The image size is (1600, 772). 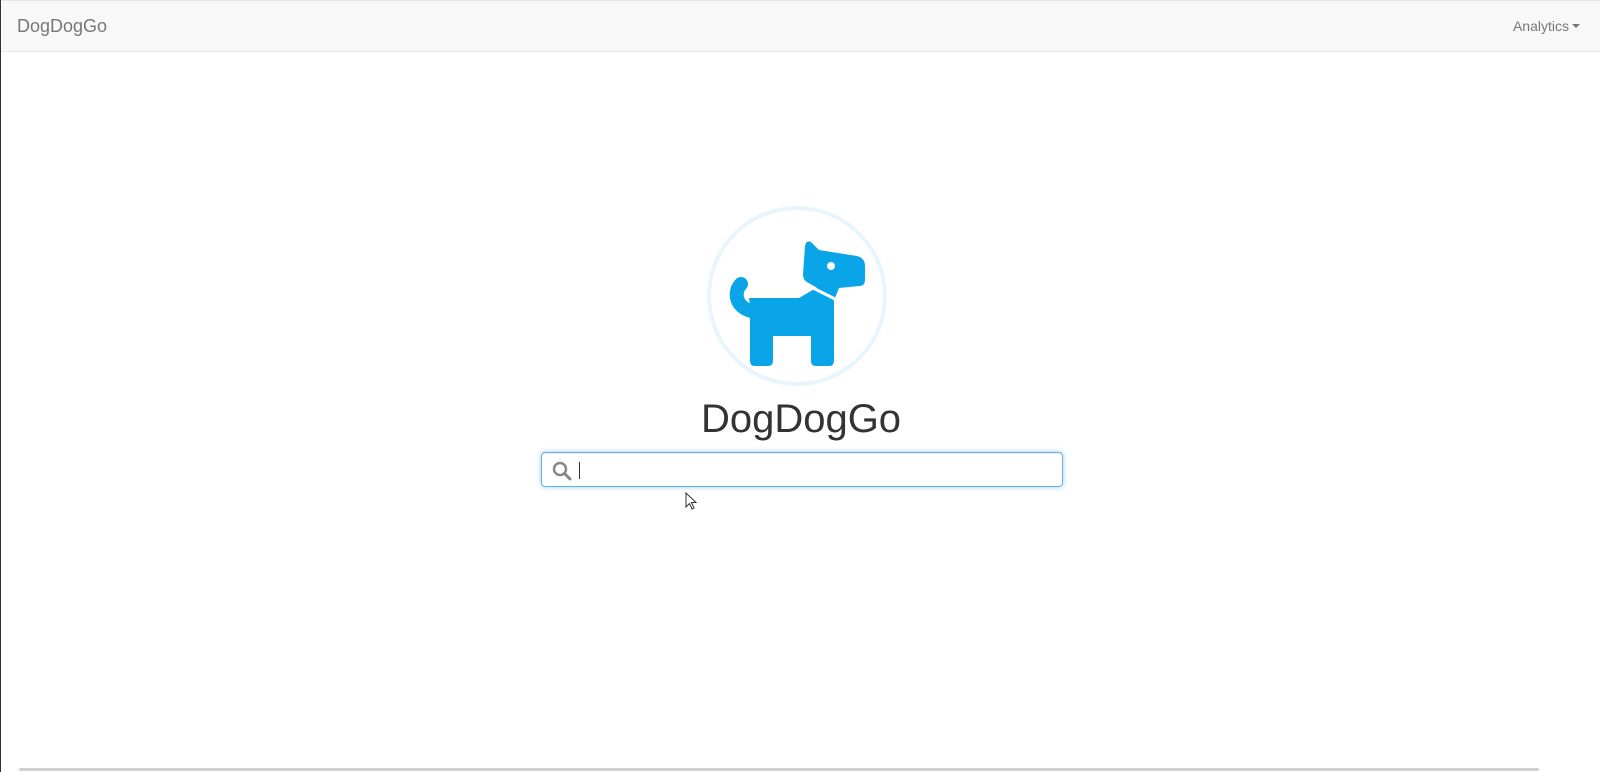 I want to click on search-icon, so click(x=562, y=471).